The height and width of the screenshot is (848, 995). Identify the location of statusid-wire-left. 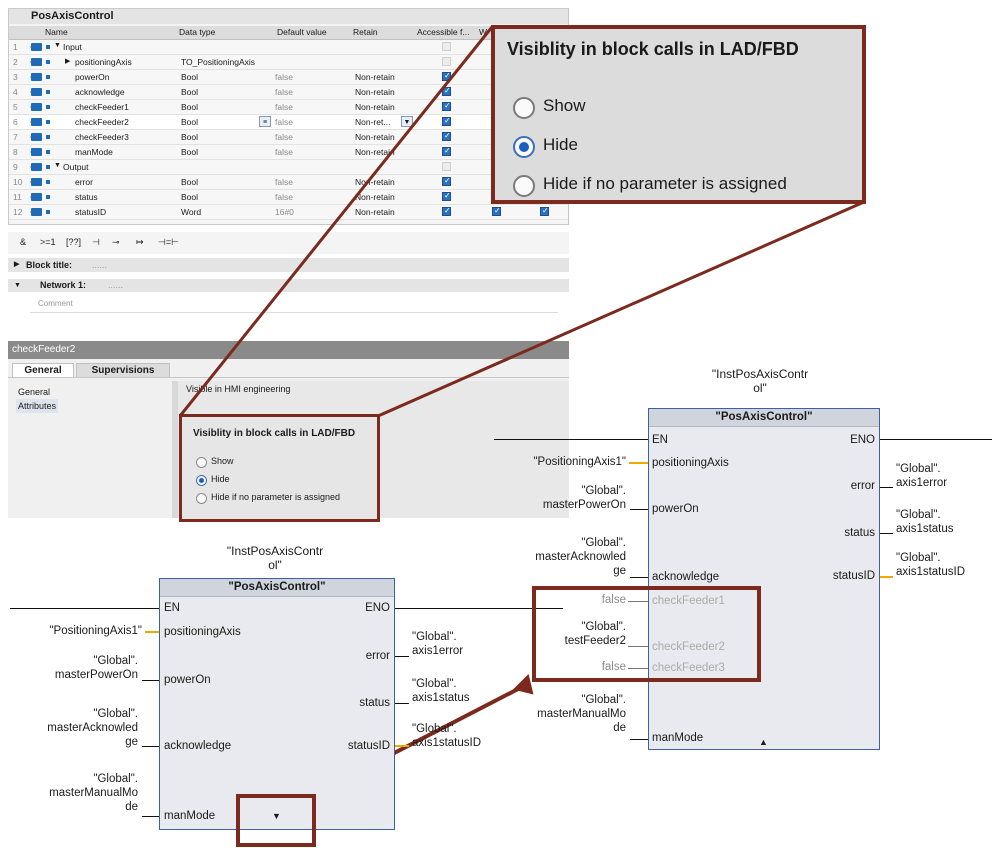
(402, 746).